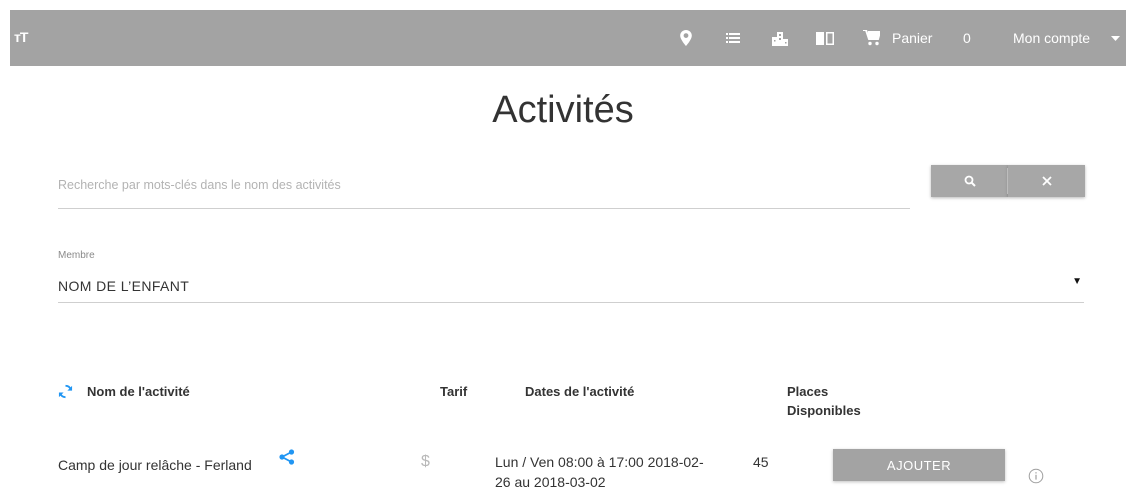 This screenshot has width=1126, height=492. Describe the element at coordinates (686, 38) in the screenshot. I see `location-icon` at that location.